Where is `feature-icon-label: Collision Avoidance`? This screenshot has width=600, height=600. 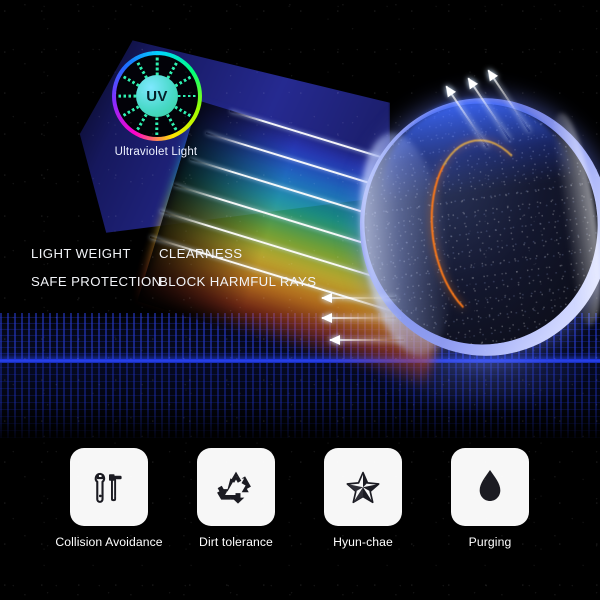 feature-icon-label: Collision Avoidance is located at coordinates (109, 542).